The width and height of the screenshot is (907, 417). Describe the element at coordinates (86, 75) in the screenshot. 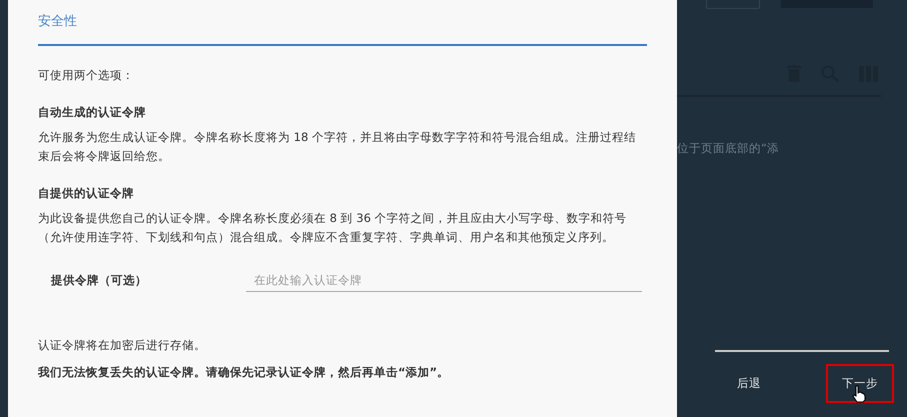

I see `intro-text: 可使用两个选项：` at that location.